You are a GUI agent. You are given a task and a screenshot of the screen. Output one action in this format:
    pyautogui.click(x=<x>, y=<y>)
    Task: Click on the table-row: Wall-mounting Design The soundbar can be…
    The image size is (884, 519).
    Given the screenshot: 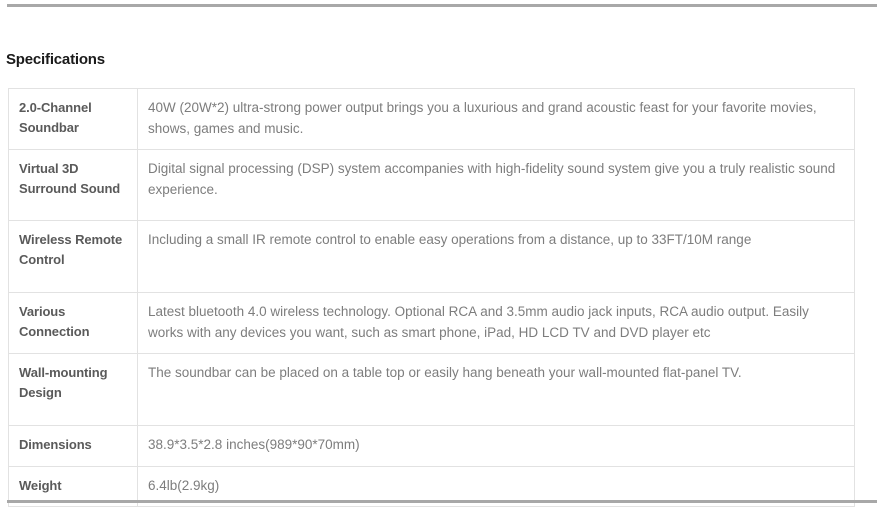 What is the action you would take?
    pyautogui.click(x=431, y=389)
    